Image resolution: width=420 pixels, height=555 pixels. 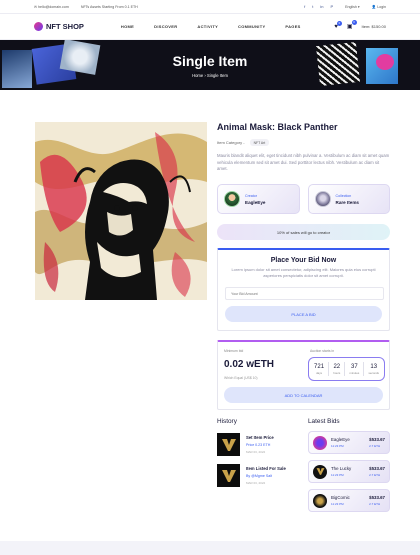 What do you see at coordinates (303, 314) in the screenshot?
I see `place-bid-button: PLACE A BID` at bounding box center [303, 314].